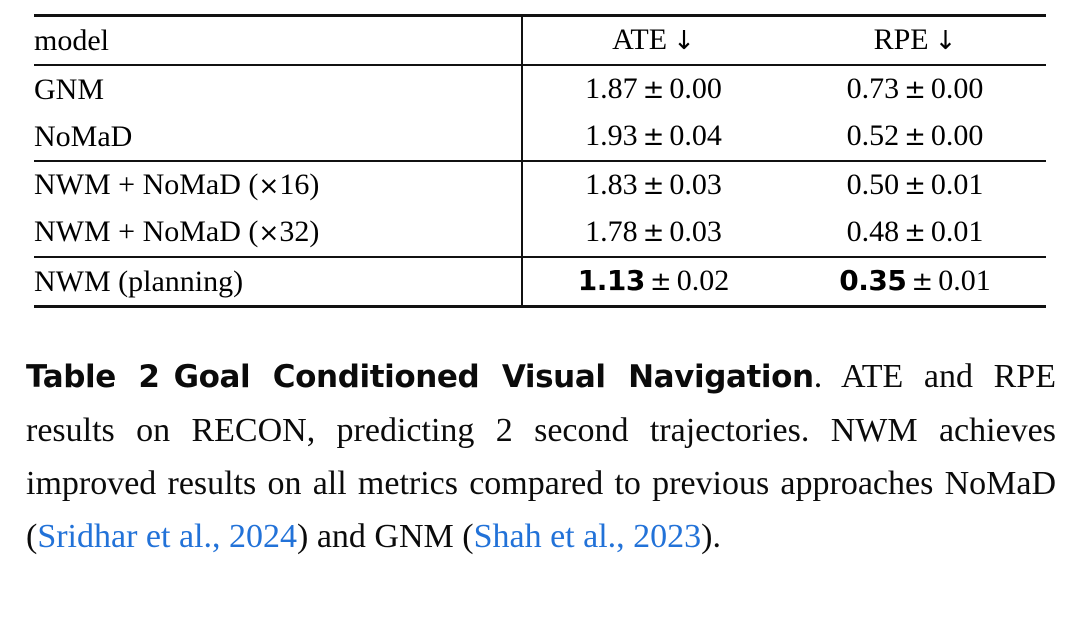  I want to click on cell-rpe-value: 0.50 ±0.01, so click(915, 184).